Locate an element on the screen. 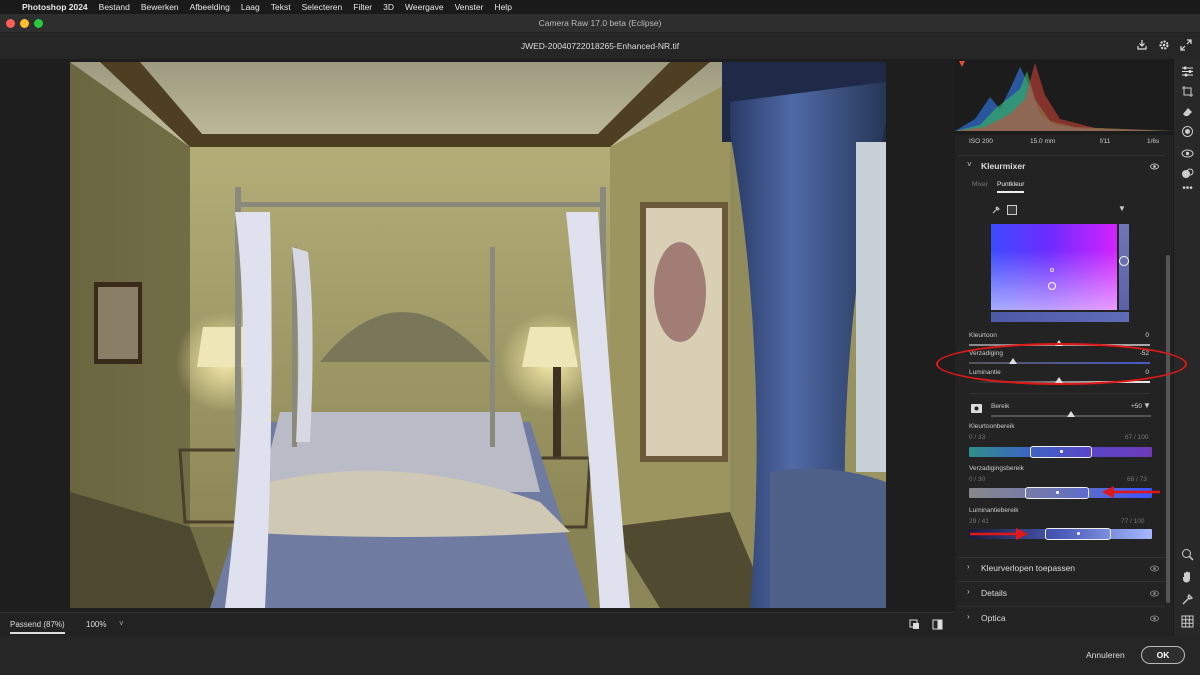 Image resolution: width=1200 pixels, height=675 pixels. menu-photoshop: Photoshop 2024 is located at coordinates (55, 7).